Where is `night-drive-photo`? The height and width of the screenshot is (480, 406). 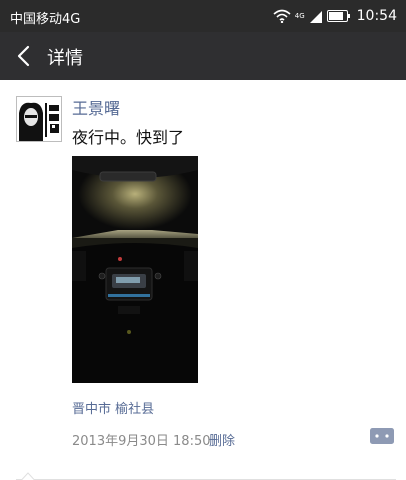
night-drive-photo is located at coordinates (135, 269).